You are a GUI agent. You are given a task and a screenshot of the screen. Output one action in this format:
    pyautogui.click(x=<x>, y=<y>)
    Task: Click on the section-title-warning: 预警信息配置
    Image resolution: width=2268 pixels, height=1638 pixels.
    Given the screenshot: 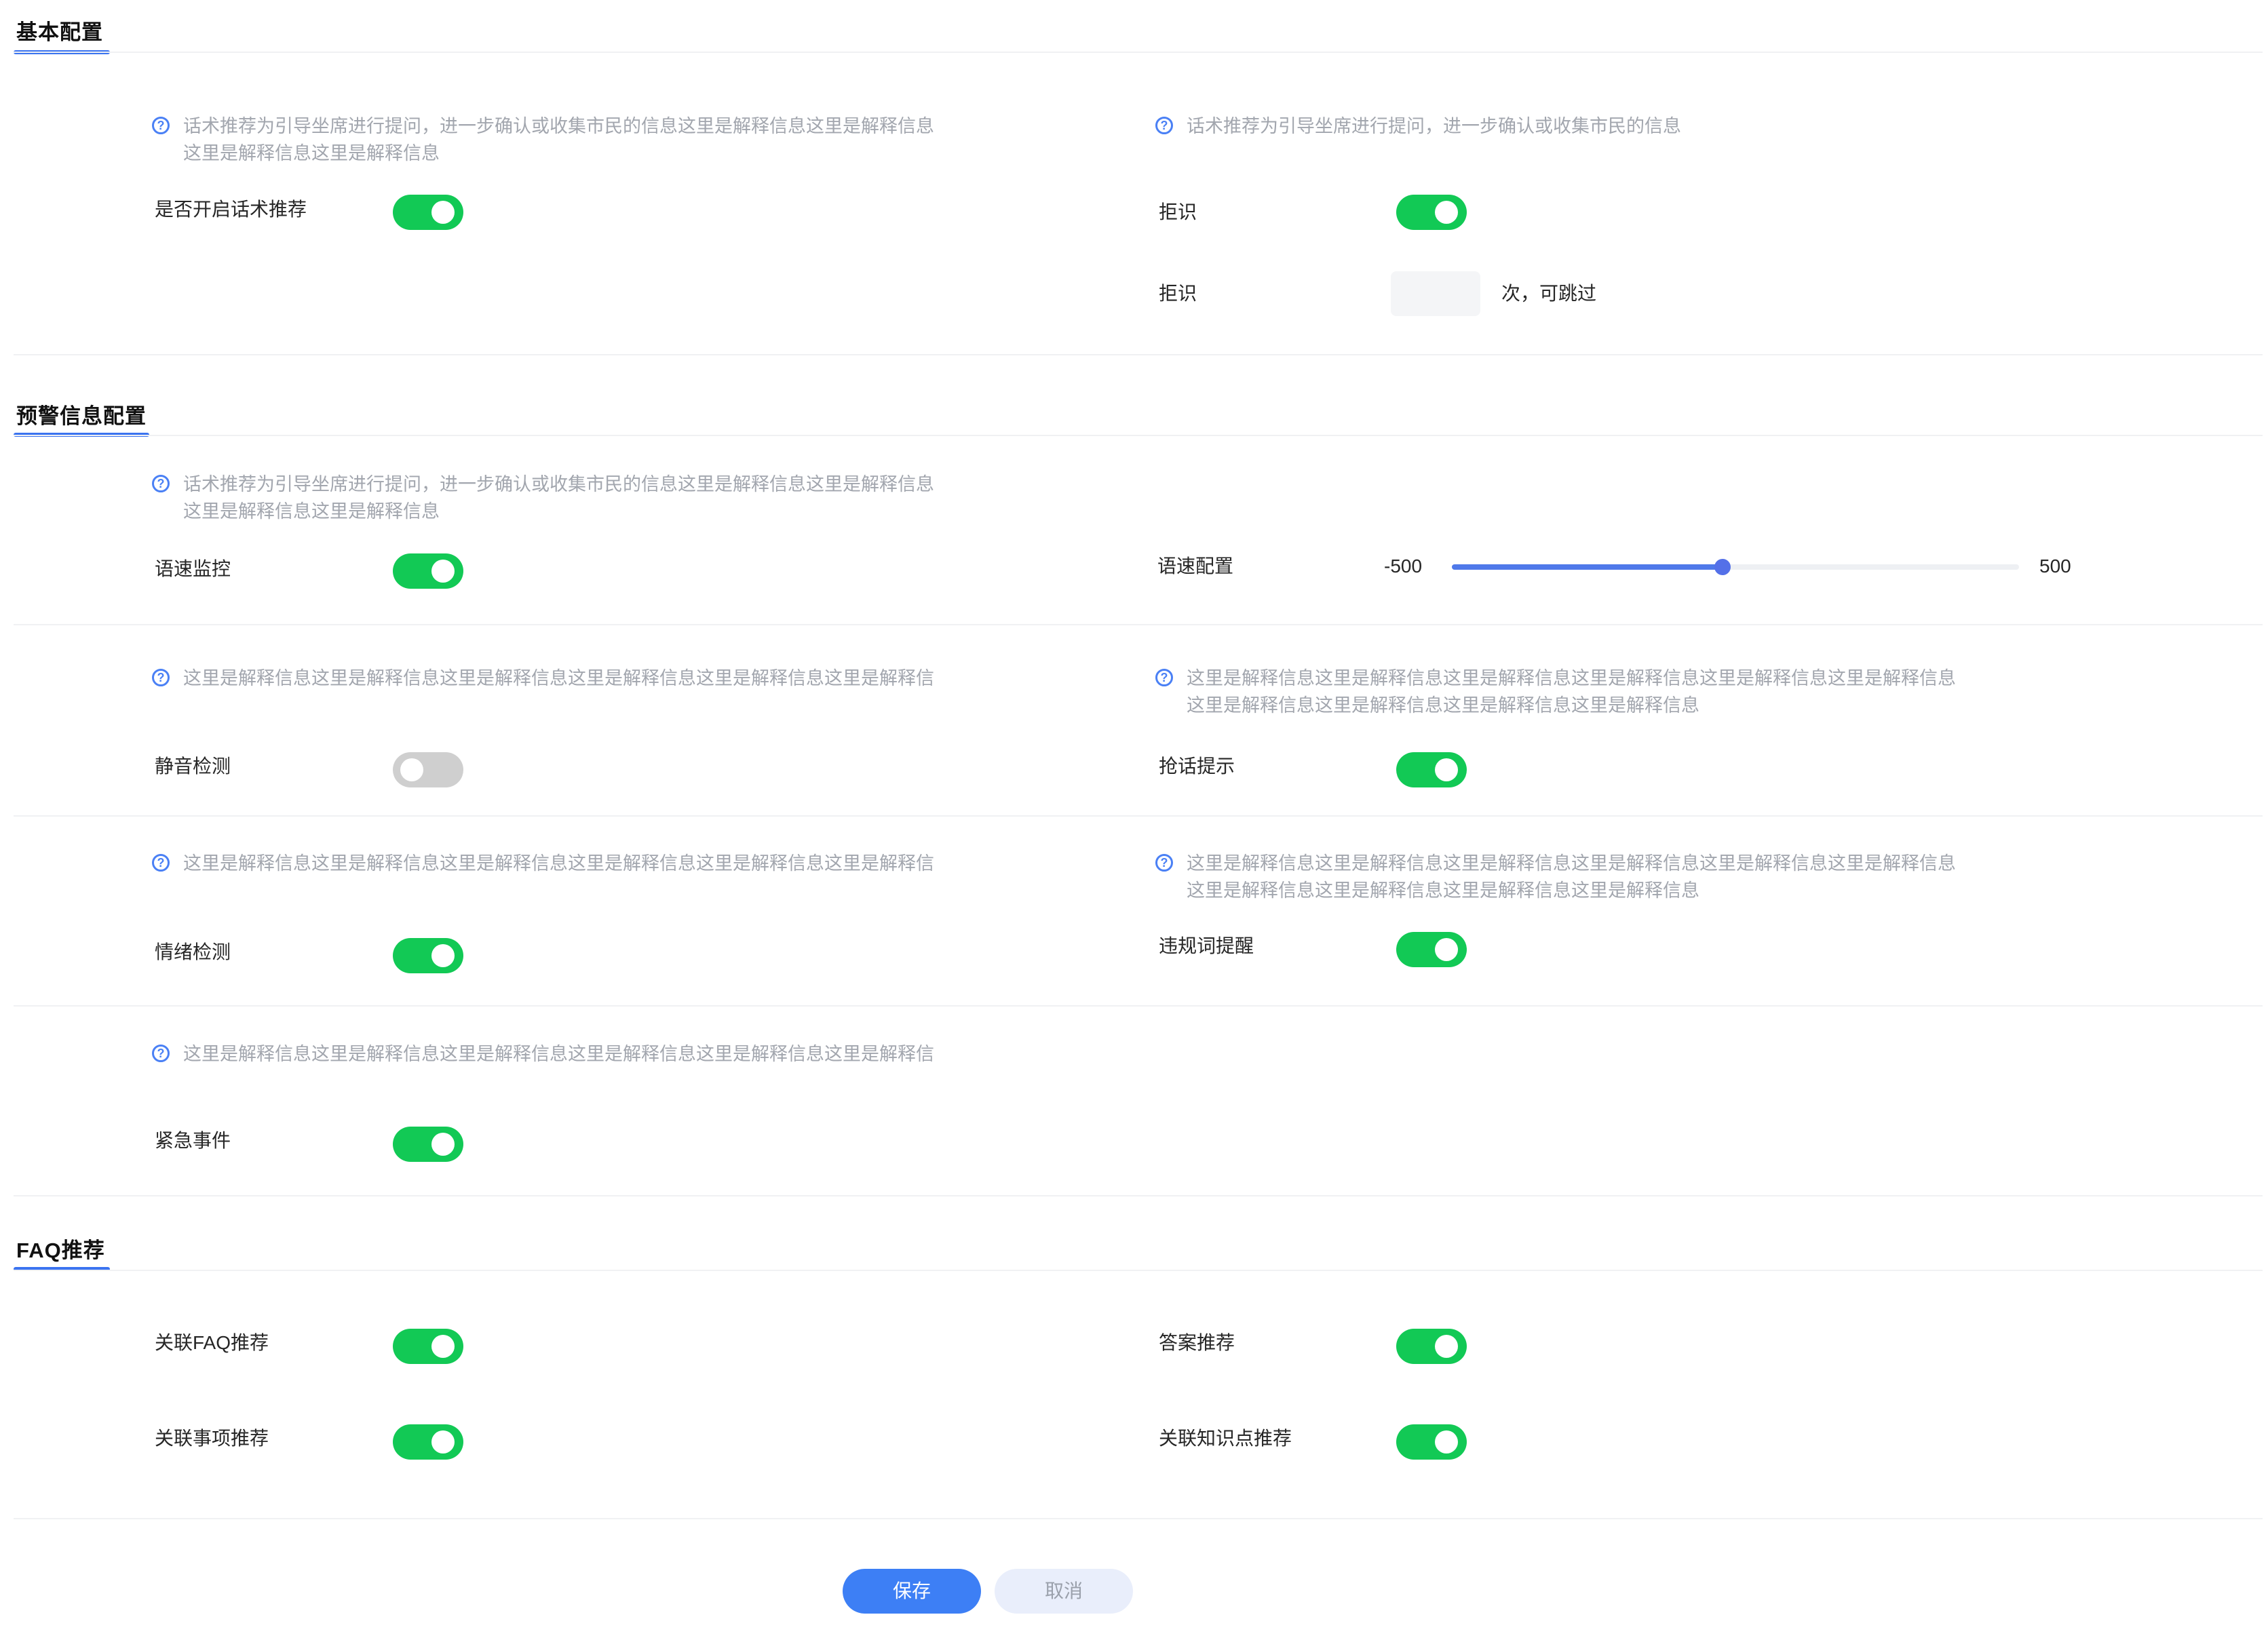 What is the action you would take?
    pyautogui.click(x=81, y=416)
    